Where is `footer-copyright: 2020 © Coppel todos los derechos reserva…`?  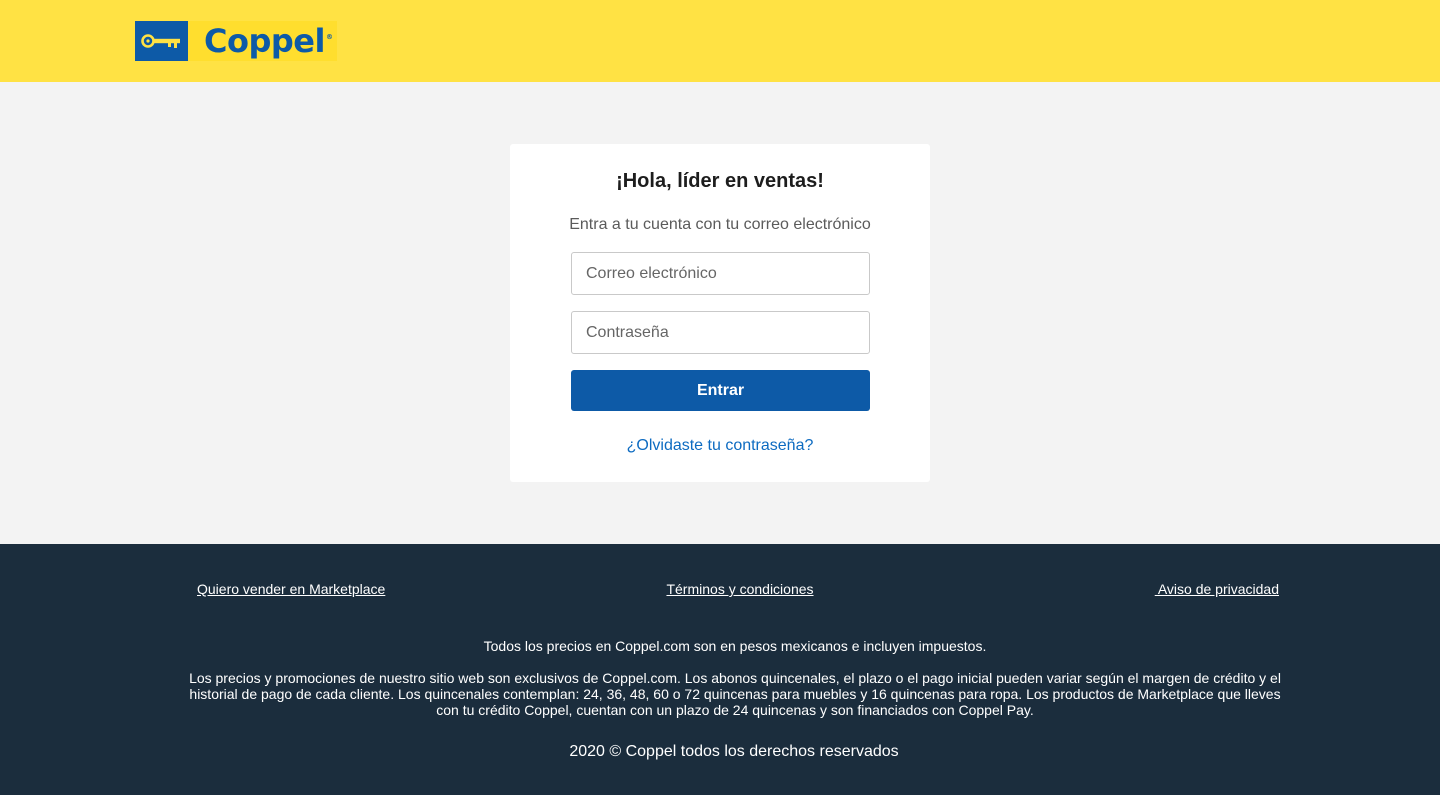
footer-copyright: 2020 © Coppel todos los derechos reserva… is located at coordinates (734, 751).